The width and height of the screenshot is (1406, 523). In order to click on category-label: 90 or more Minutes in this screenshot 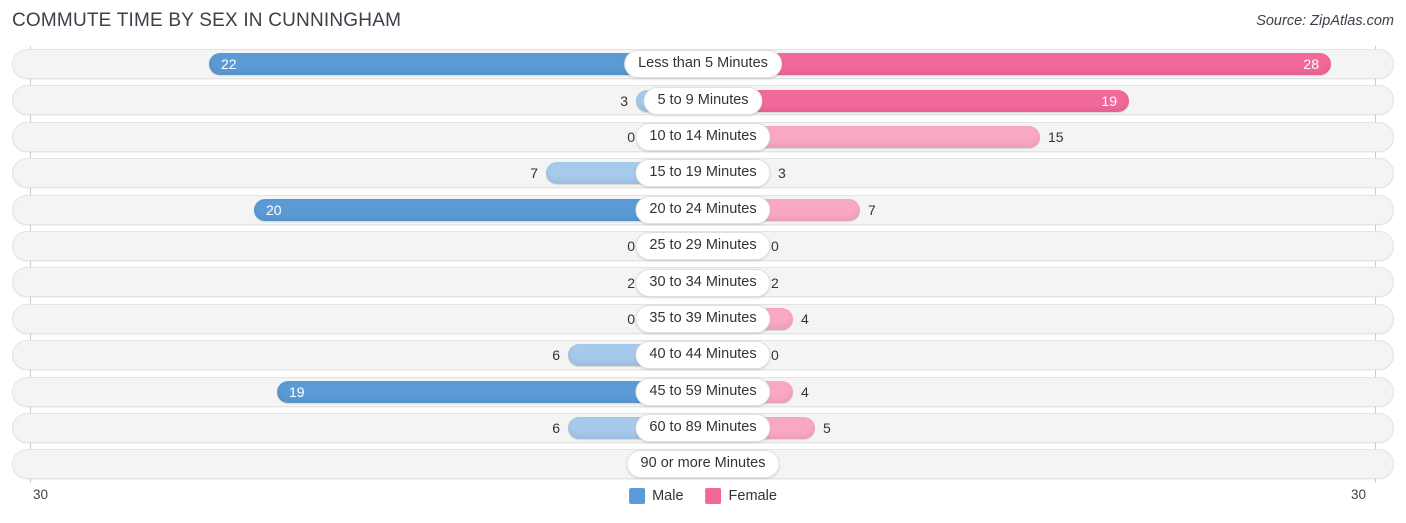, I will do `click(703, 464)`.